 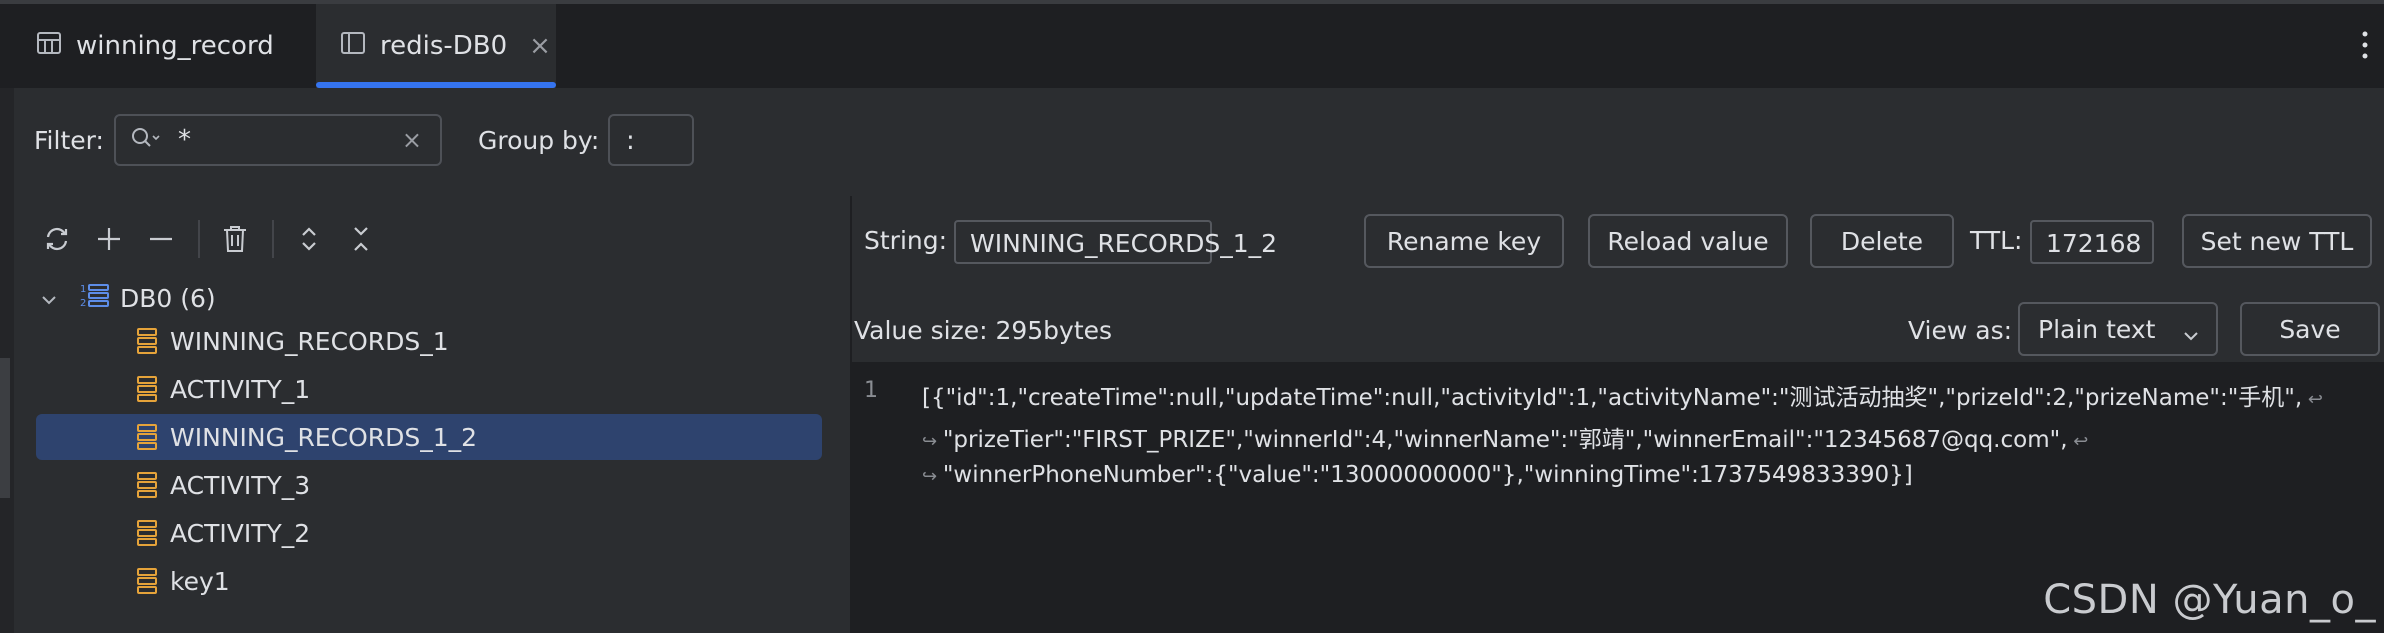 I want to click on key-name-field: WINNING_RECORDS_1_2, so click(x=1115, y=242).